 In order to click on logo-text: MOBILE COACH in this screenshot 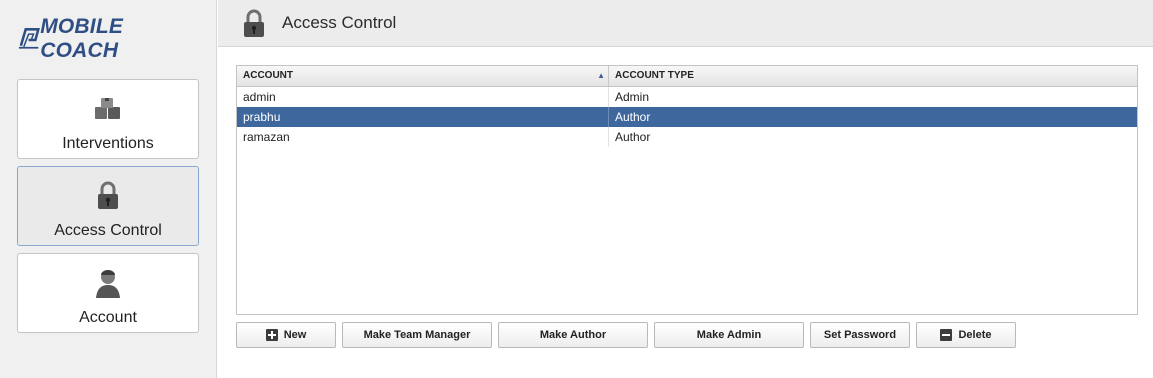, I will do `click(82, 38)`.